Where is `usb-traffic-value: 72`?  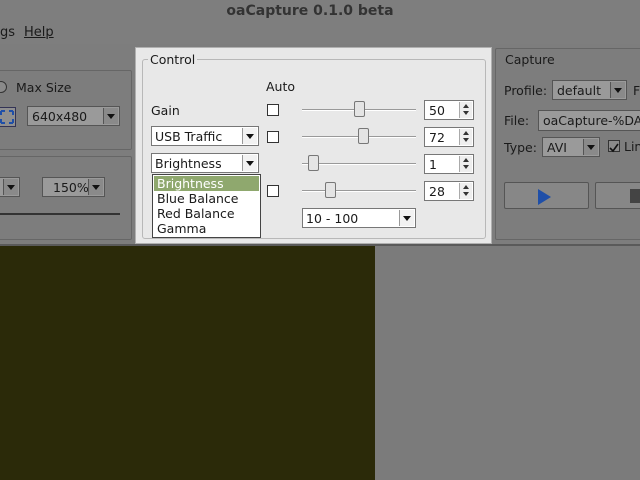
usb-traffic-value: 72 is located at coordinates (437, 137).